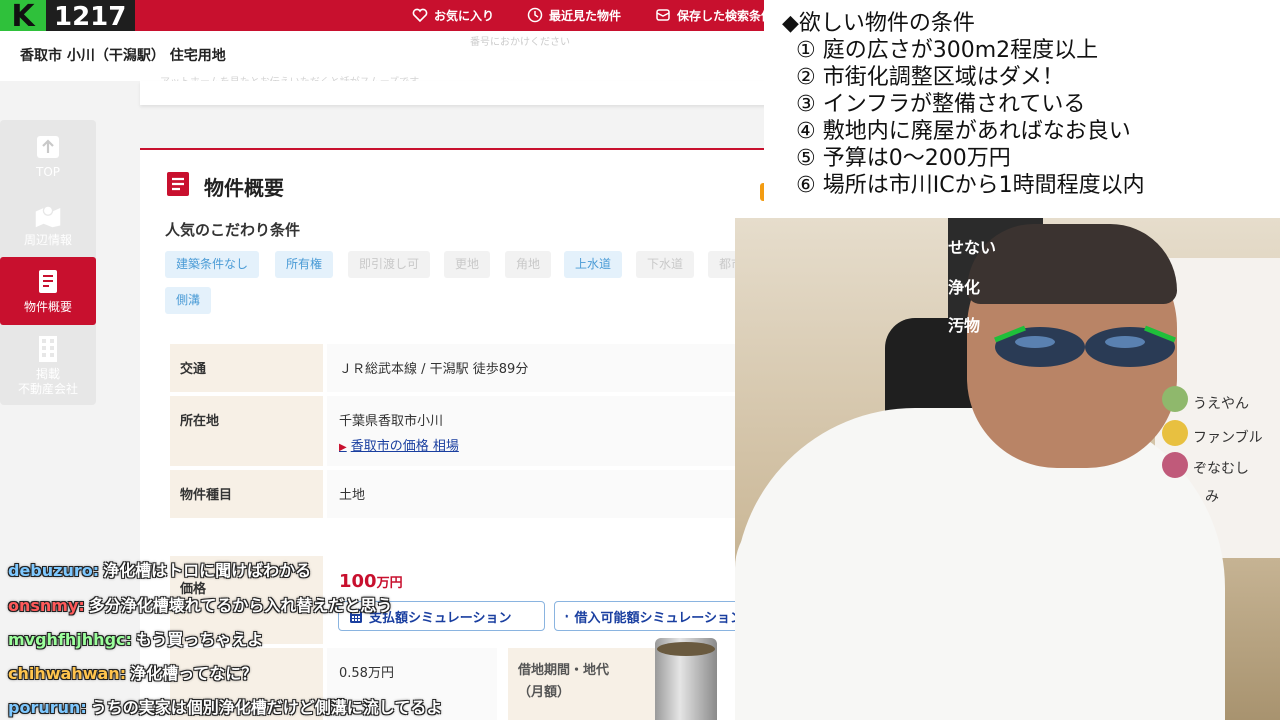 This screenshot has width=1280, height=720. Describe the element at coordinates (67, 673) in the screenshot. I see `chat-user: chihwahwan:` at that location.